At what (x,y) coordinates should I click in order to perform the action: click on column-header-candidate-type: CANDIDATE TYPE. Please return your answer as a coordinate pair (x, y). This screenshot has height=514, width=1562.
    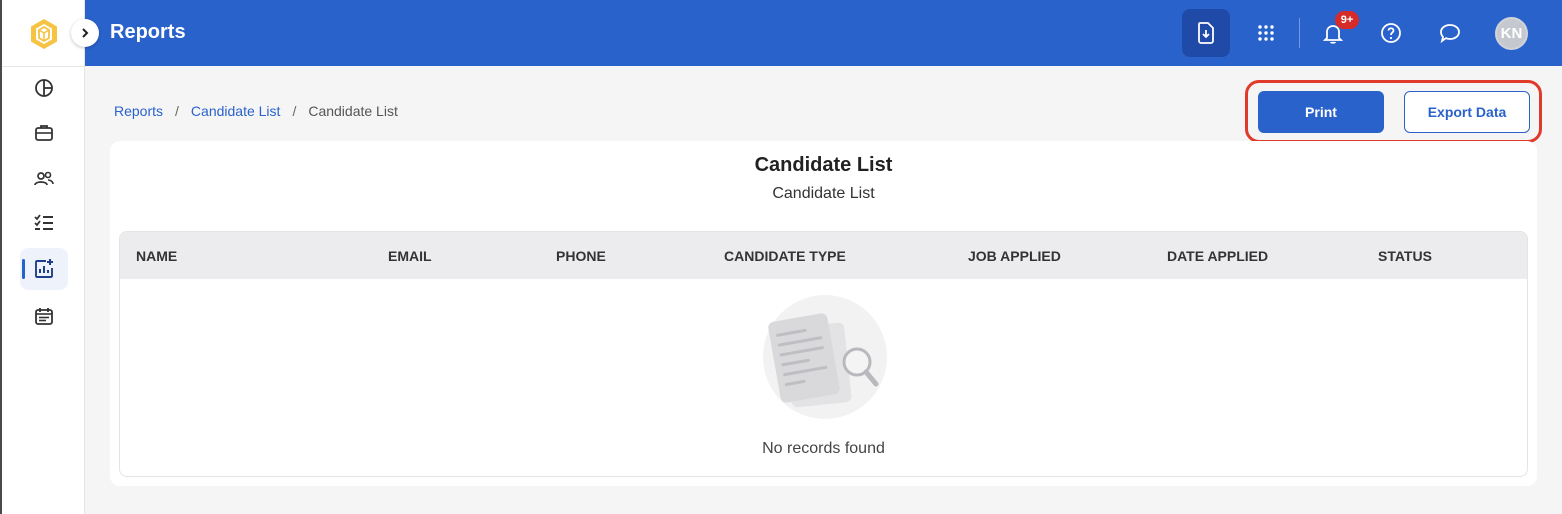
    Looking at the image, I should click on (785, 256).